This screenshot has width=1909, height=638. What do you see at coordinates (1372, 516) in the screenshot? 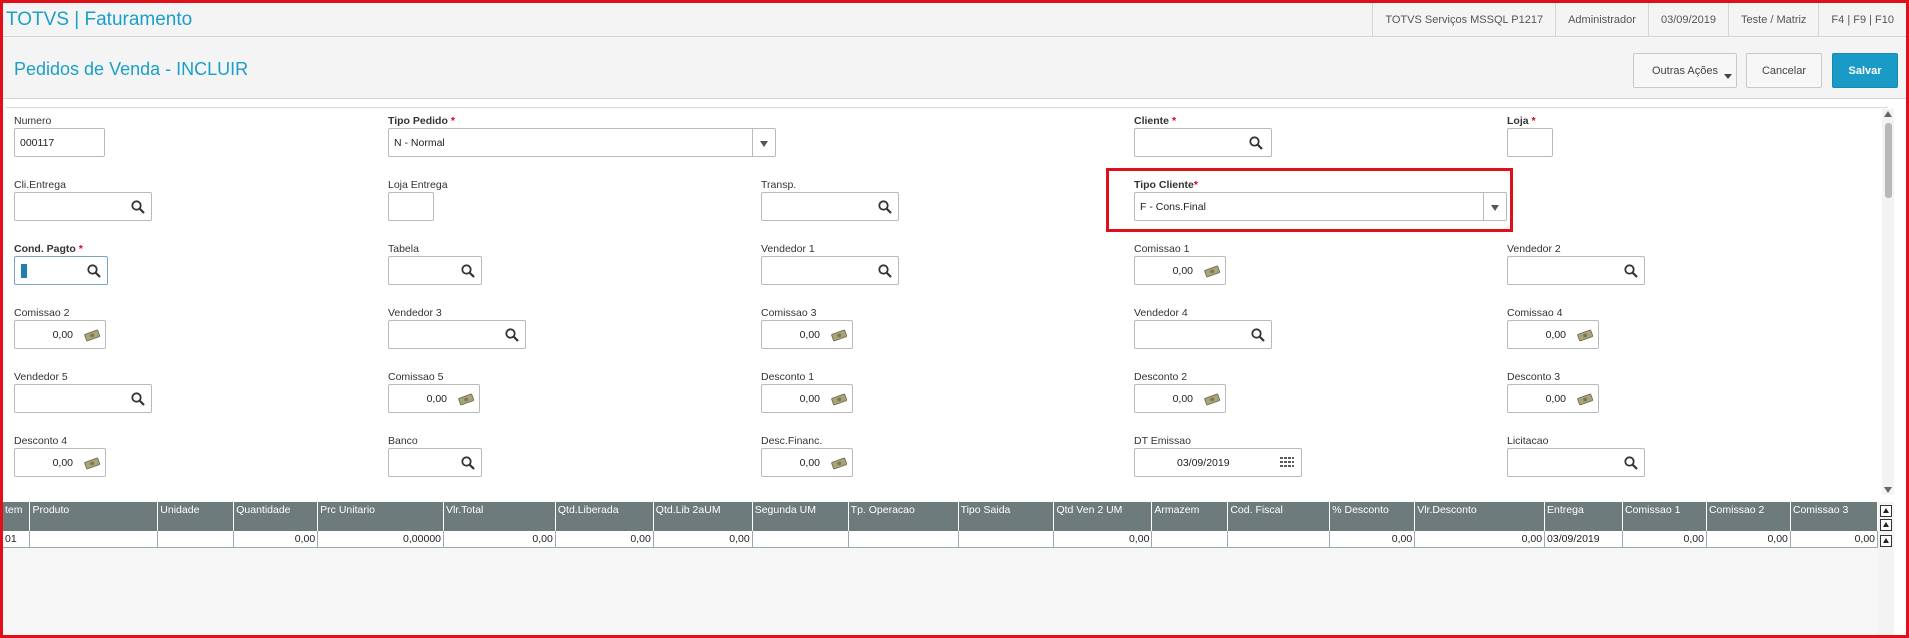
I see `grid-header: % Desconto` at bounding box center [1372, 516].